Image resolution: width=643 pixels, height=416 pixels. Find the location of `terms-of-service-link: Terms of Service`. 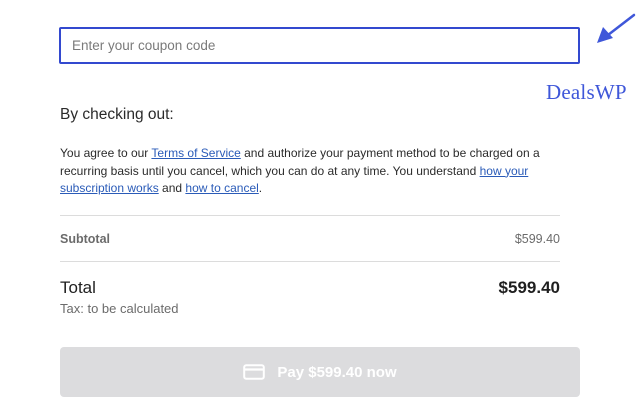

terms-of-service-link: Terms of Service is located at coordinates (195, 153).